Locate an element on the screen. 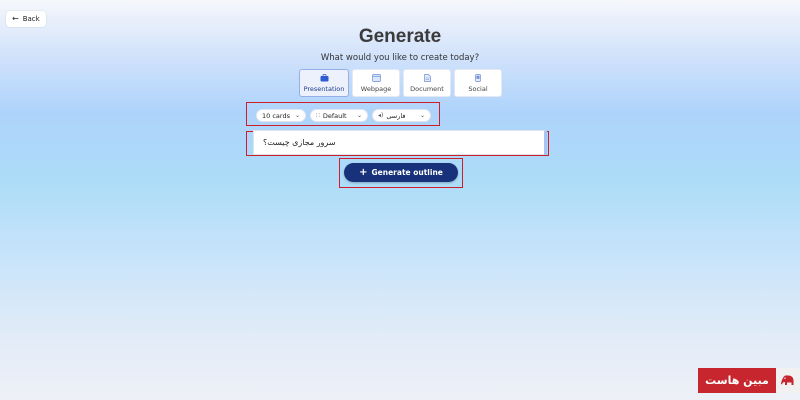 This screenshot has width=800, height=400. language-icon: ◂) is located at coordinates (381, 115).